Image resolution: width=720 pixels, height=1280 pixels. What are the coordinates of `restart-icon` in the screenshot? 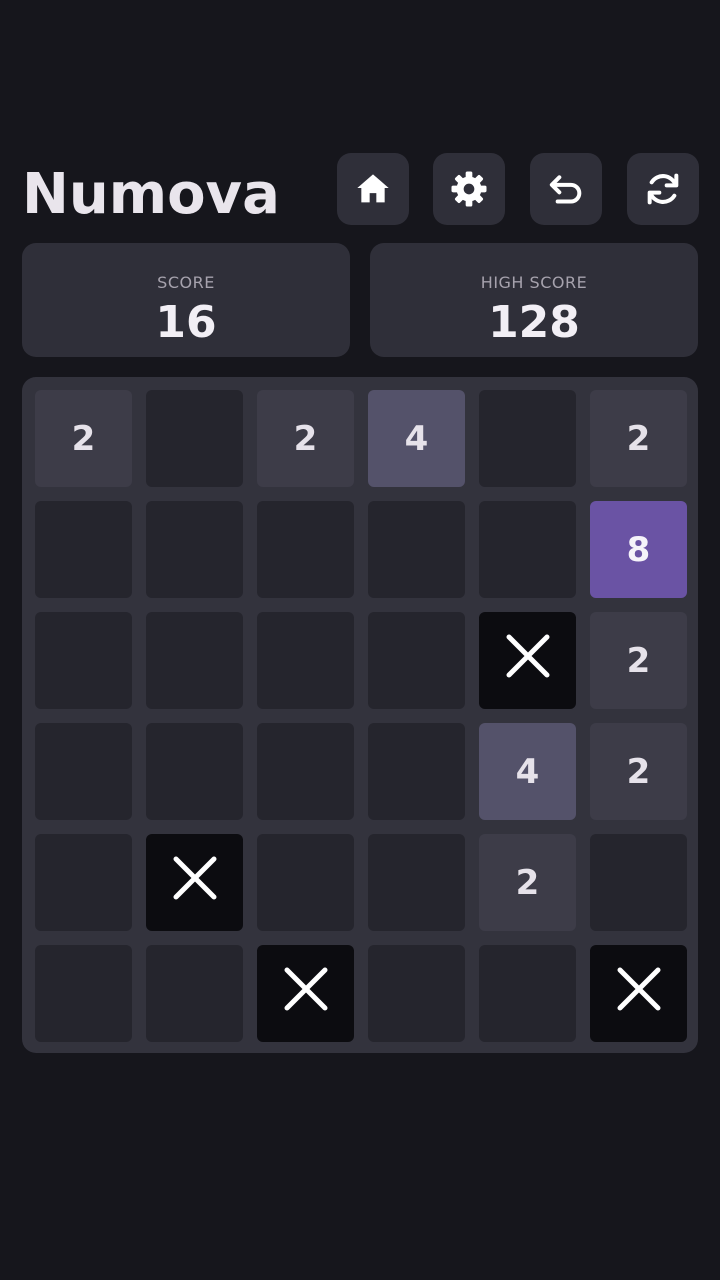 It's located at (663, 189).